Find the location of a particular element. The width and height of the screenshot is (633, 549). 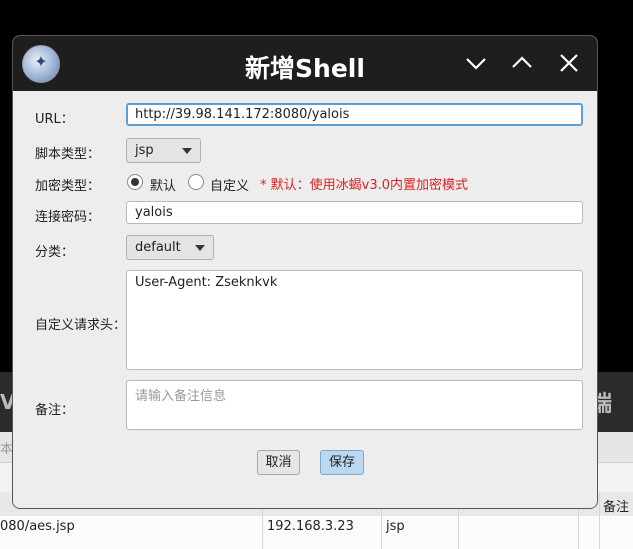

cell-ip: 192.168.3.23 is located at coordinates (310, 526).